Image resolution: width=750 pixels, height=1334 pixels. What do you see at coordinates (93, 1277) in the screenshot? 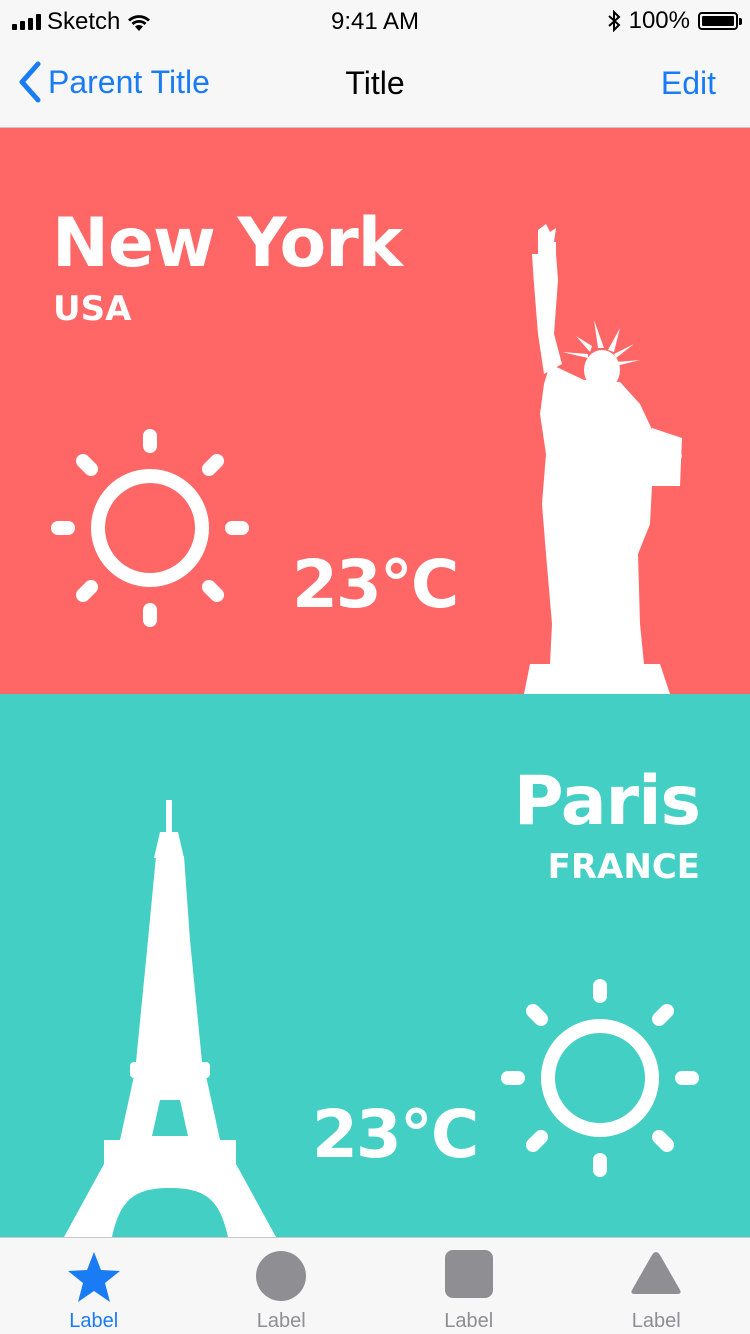
I see `star-icon` at bounding box center [93, 1277].